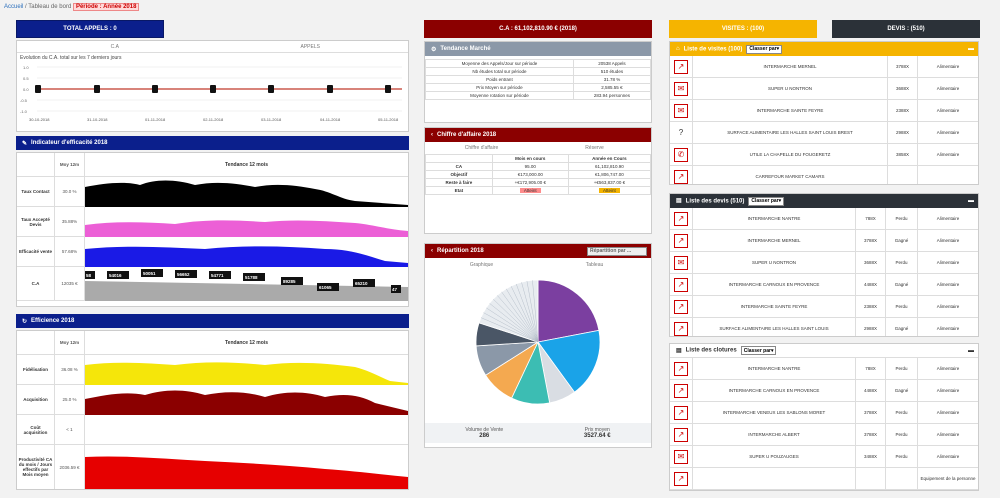  I want to click on tab-reserve: Réserve, so click(594, 148).